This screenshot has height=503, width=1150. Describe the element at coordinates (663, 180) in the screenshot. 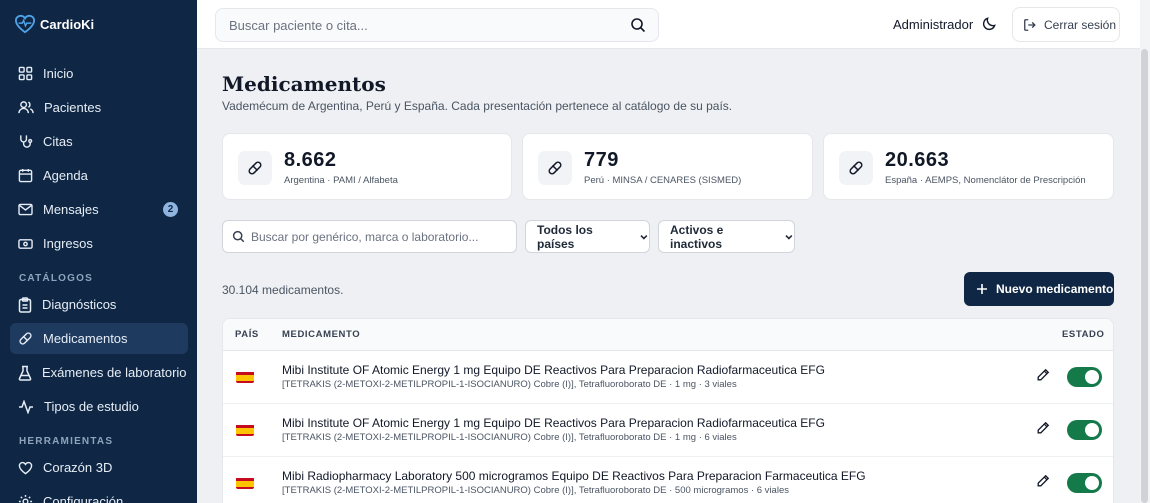

I see `stat-label: Perú · MINSA / CENARES (SISMED)` at that location.